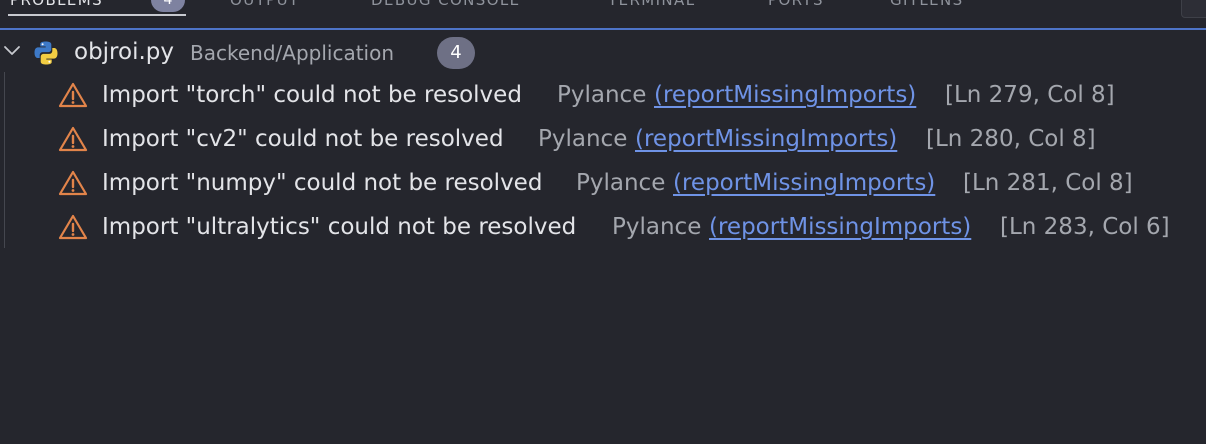 This screenshot has width=1206, height=444. What do you see at coordinates (651, 6) in the screenshot?
I see `tab-terminal: TERMINAL` at bounding box center [651, 6].